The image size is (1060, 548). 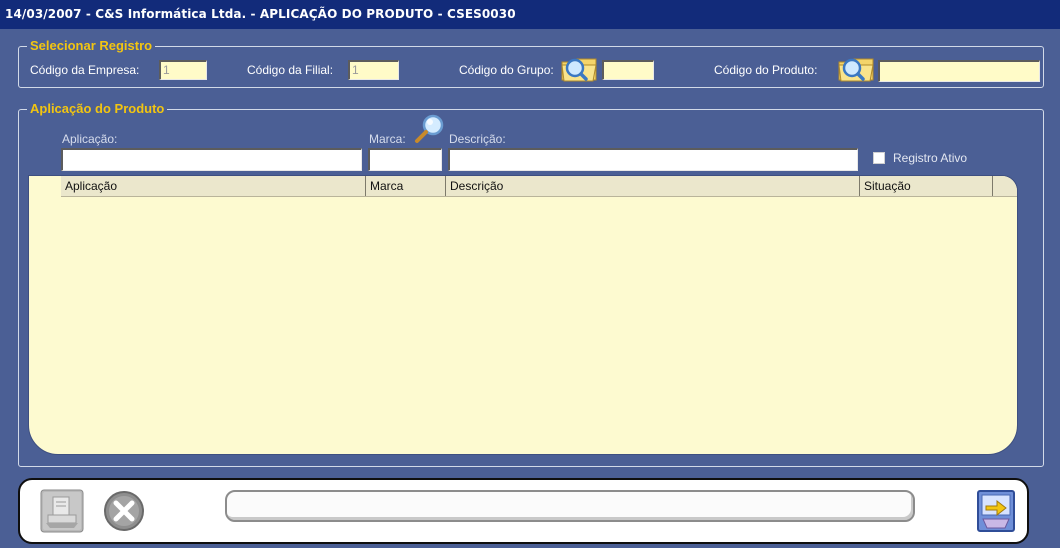 I want to click on cancel-icon, so click(x=124, y=511).